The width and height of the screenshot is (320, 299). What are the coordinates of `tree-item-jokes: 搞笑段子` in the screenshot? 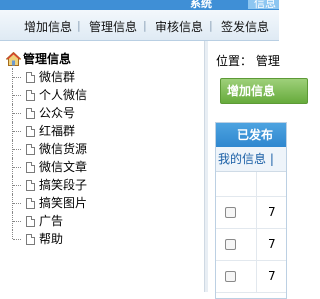 It's located at (101, 185).